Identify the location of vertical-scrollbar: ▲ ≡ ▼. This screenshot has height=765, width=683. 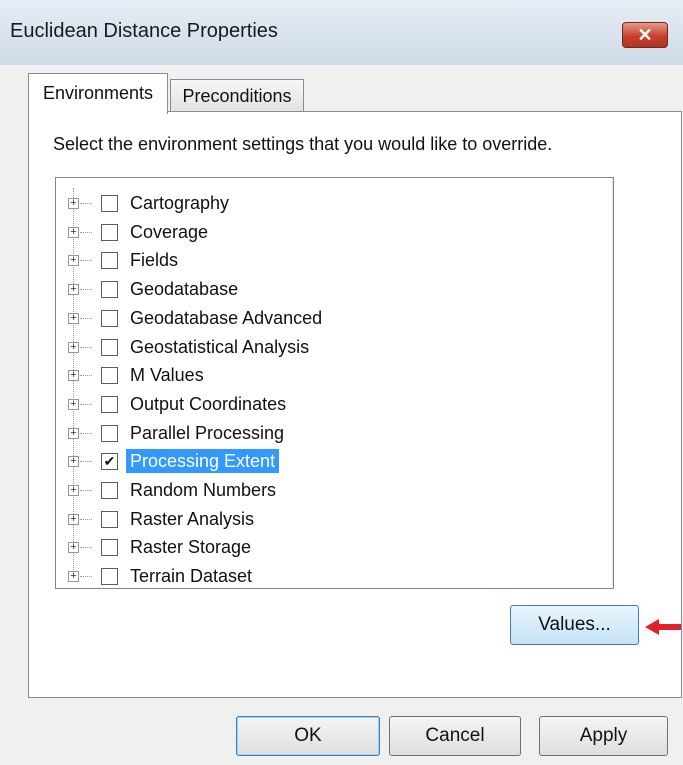
(613, 382).